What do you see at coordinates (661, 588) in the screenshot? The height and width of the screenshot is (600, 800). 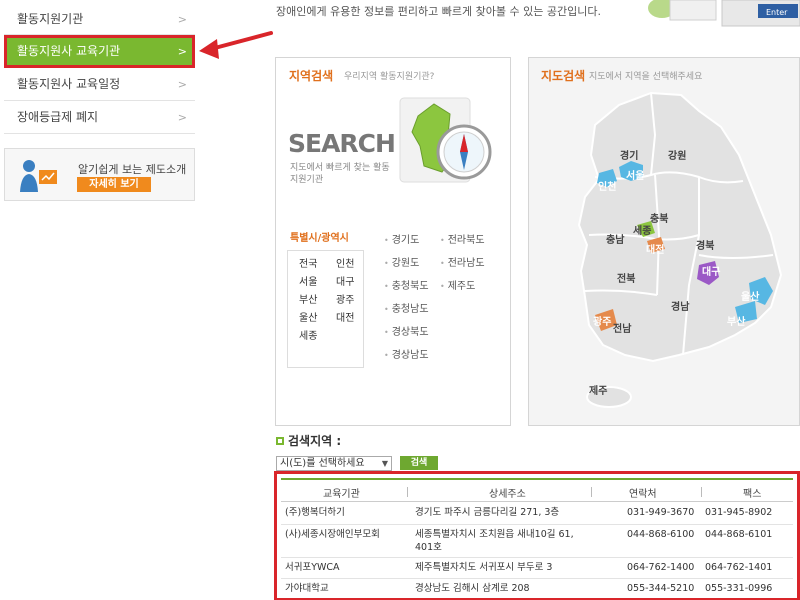 I see `cell-phone: 055-344-5210` at bounding box center [661, 588].